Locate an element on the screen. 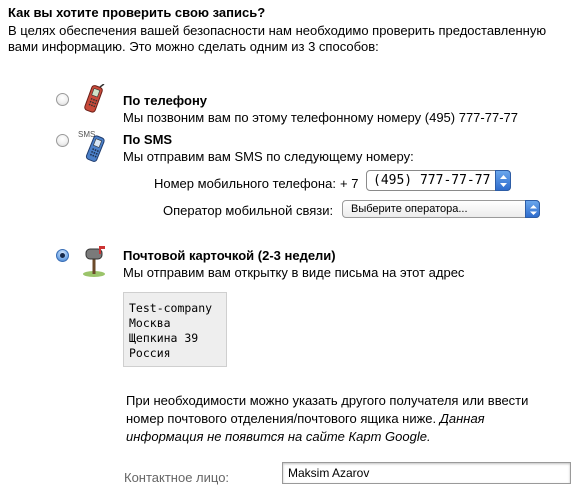  radio-postcard is located at coordinates (62, 255).